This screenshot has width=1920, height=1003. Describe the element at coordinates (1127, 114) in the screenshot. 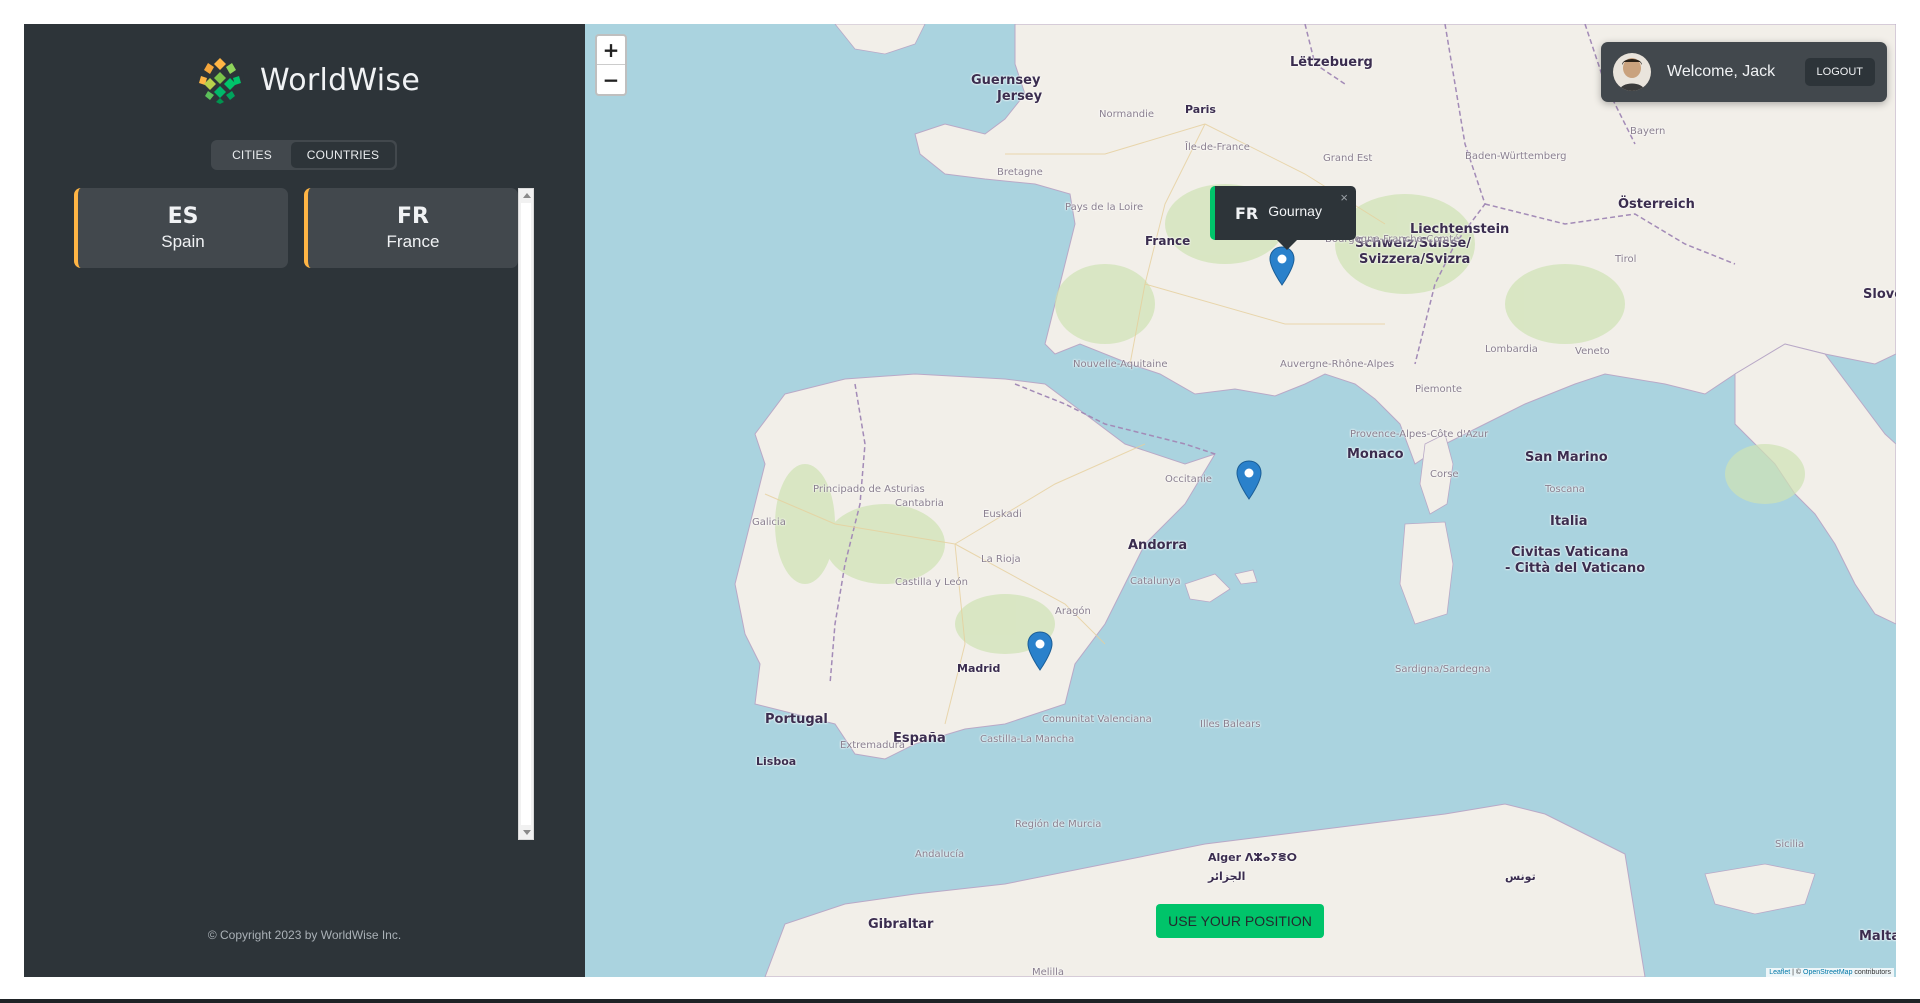

I see `map-region-normandie: Normandie` at that location.